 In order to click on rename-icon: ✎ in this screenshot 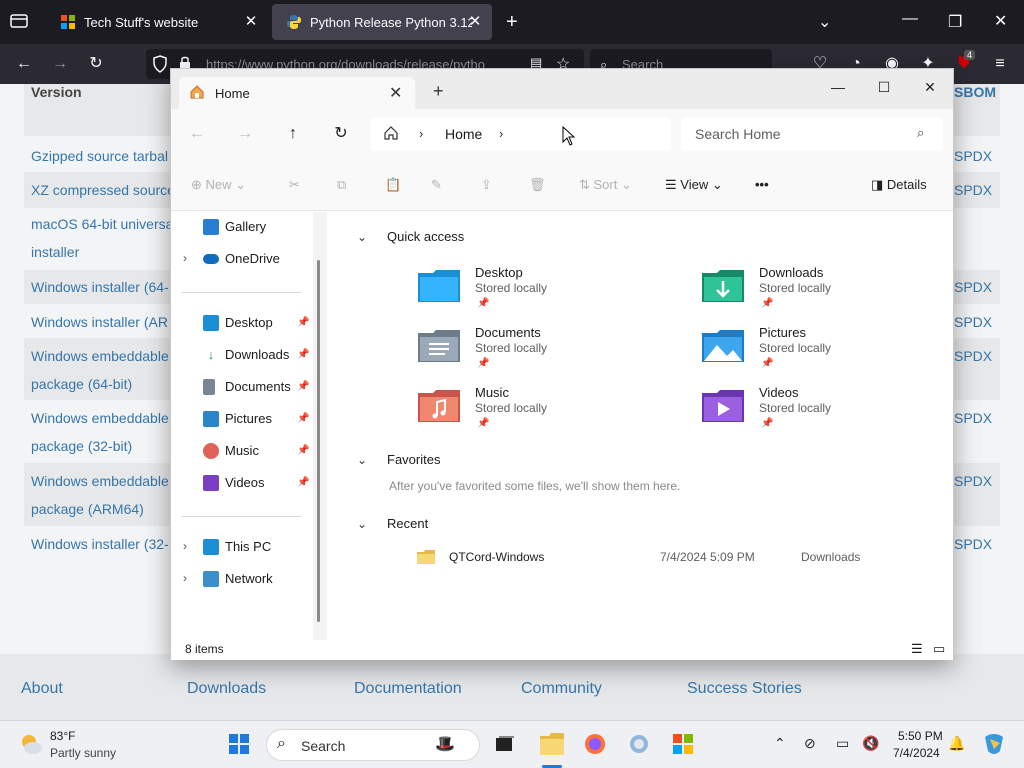, I will do `click(436, 185)`.